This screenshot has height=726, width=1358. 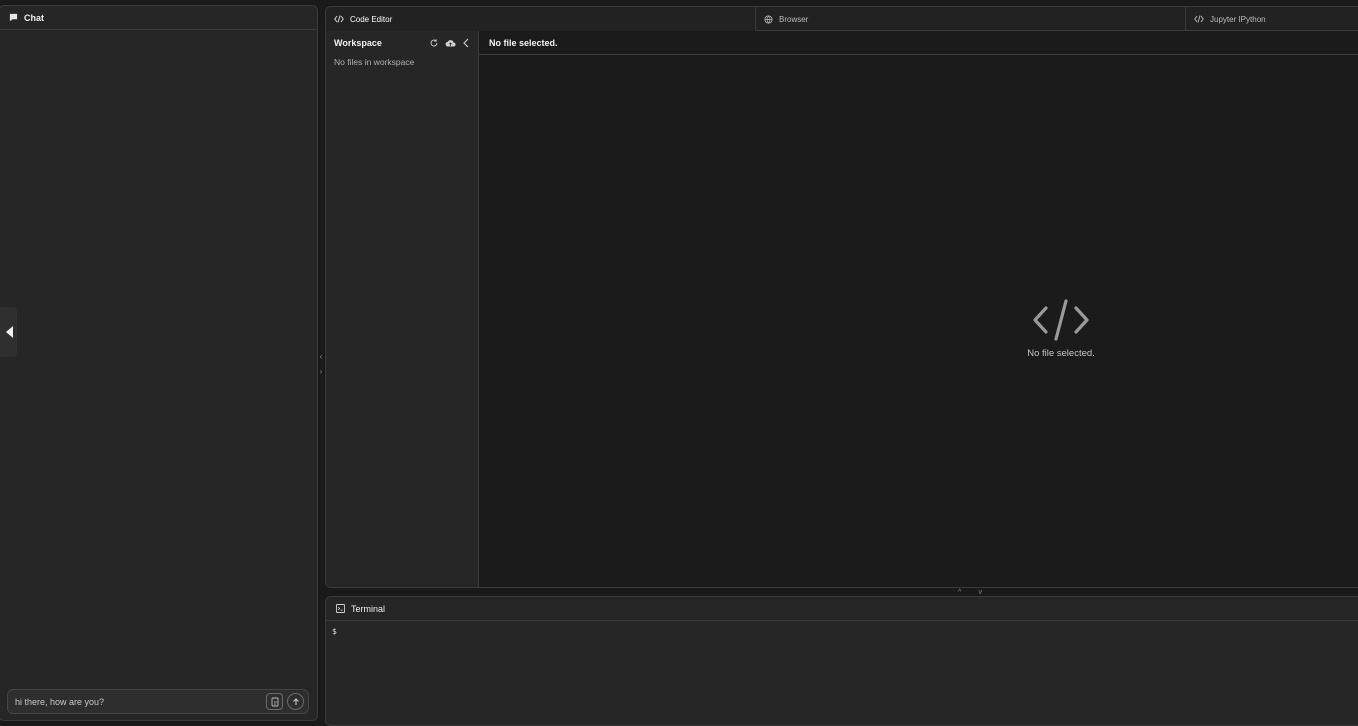 I want to click on chat-bubble-icon, so click(x=13, y=17).